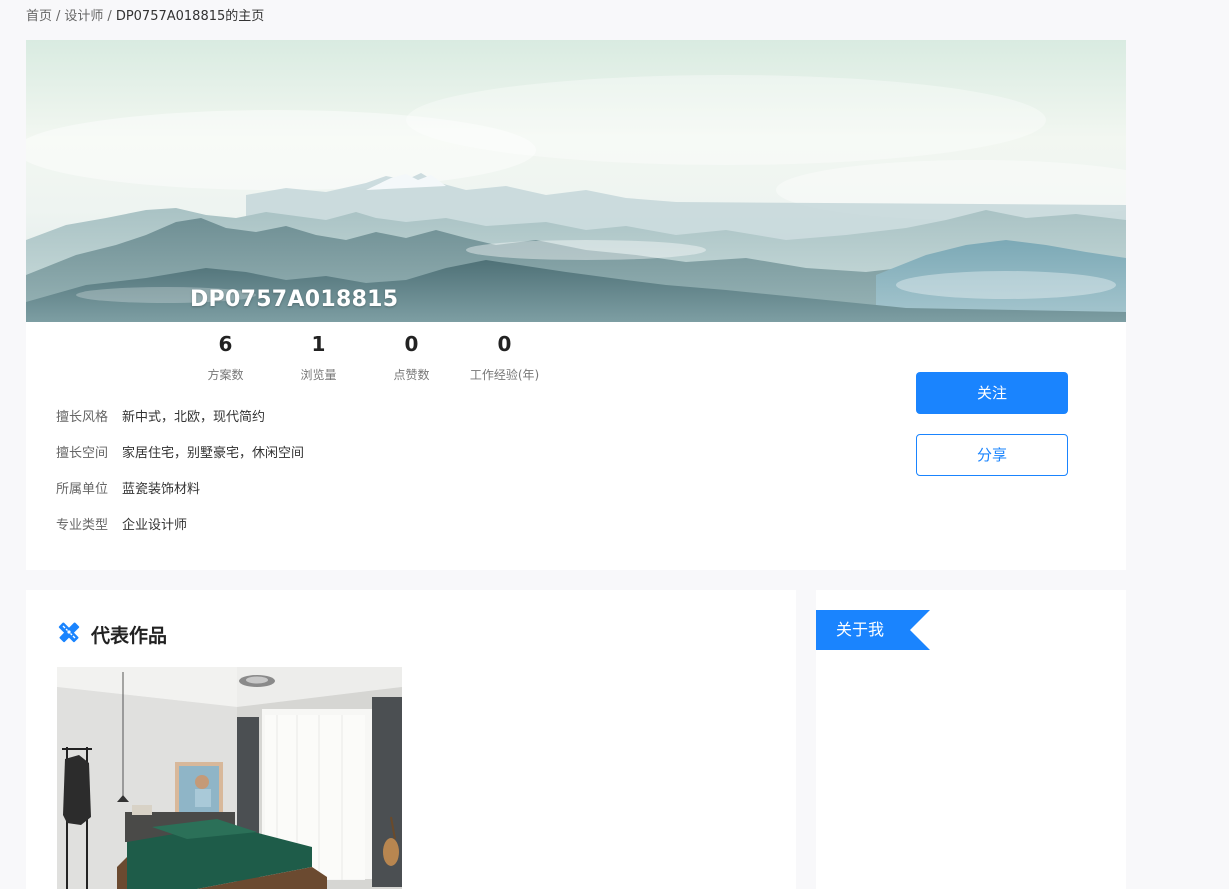 The width and height of the screenshot is (1229, 889). Describe the element at coordinates (180, 462) in the screenshot. I see `info-row-space: 擅长空间 家居住宅，别墅豪宅，休闲空间` at that location.